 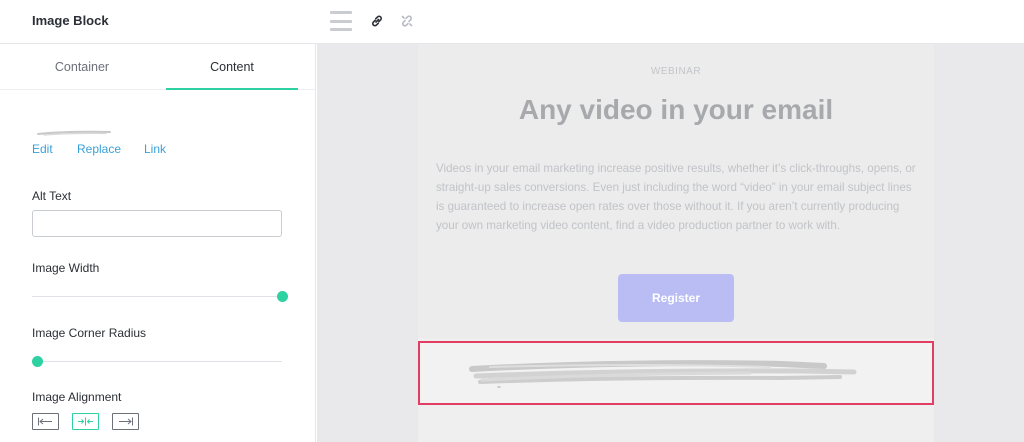 I want to click on image-alignment-label: Image Alignment, so click(x=77, y=397).